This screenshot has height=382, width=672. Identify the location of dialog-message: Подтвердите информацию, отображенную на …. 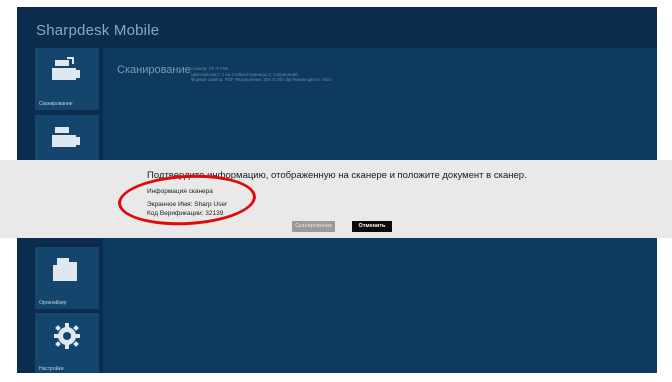
(337, 175).